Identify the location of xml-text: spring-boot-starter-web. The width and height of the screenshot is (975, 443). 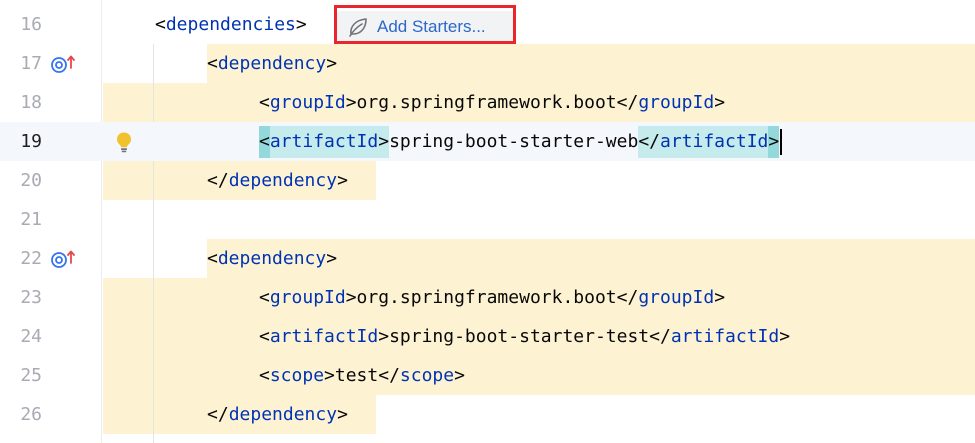
(514, 141).